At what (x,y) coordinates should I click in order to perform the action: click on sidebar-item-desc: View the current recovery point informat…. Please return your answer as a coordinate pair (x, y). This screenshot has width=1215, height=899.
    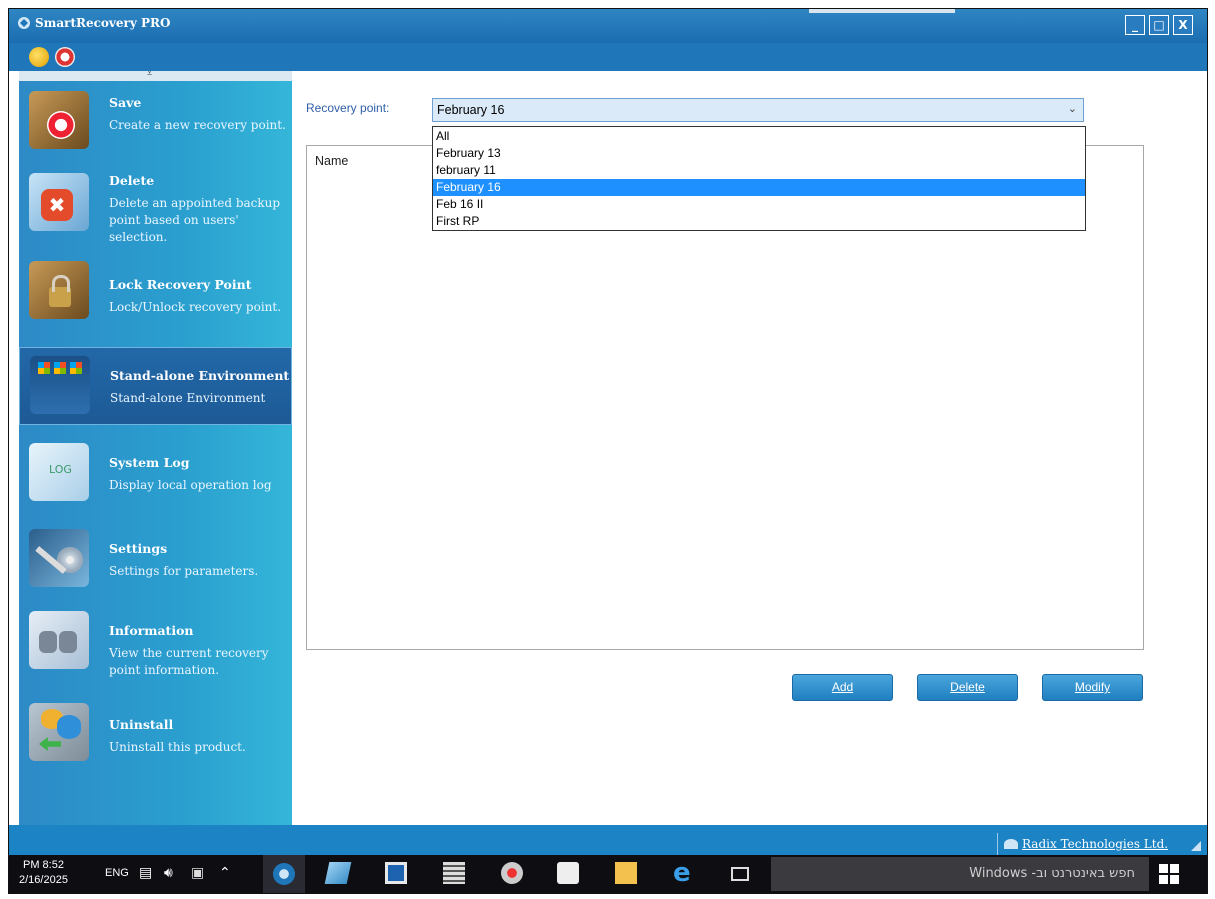
    Looking at the image, I should click on (189, 661).